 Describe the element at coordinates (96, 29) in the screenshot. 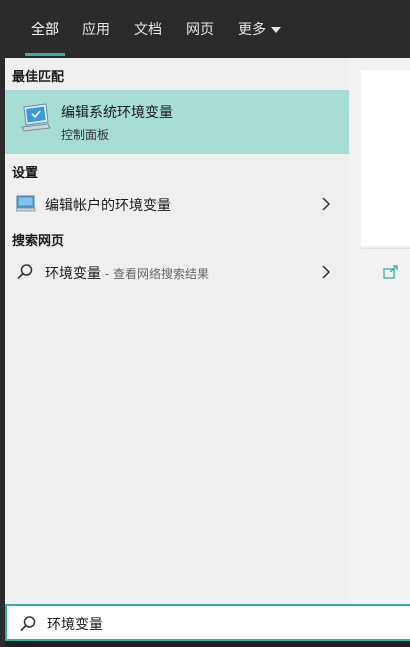

I see `tab-apps: 应用` at that location.